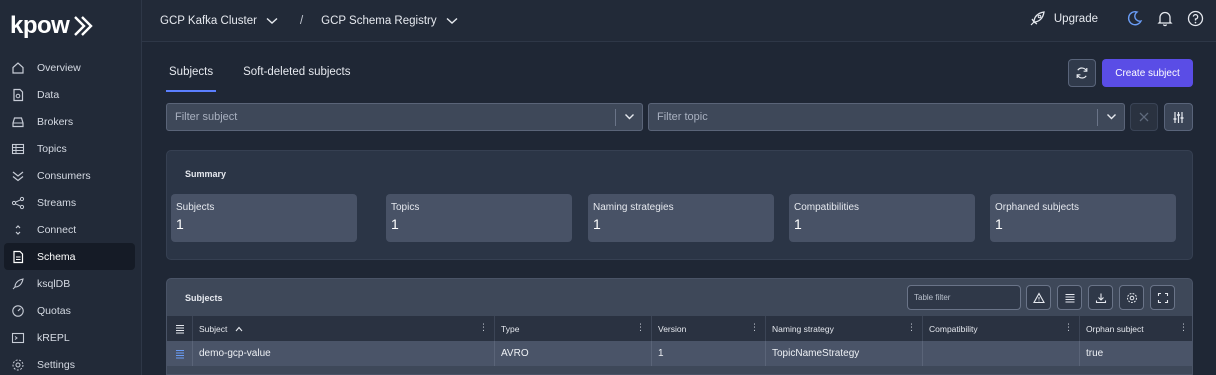 This screenshot has height=375, width=1216. I want to click on upgrade-button: Upgrade, so click(1063, 18).